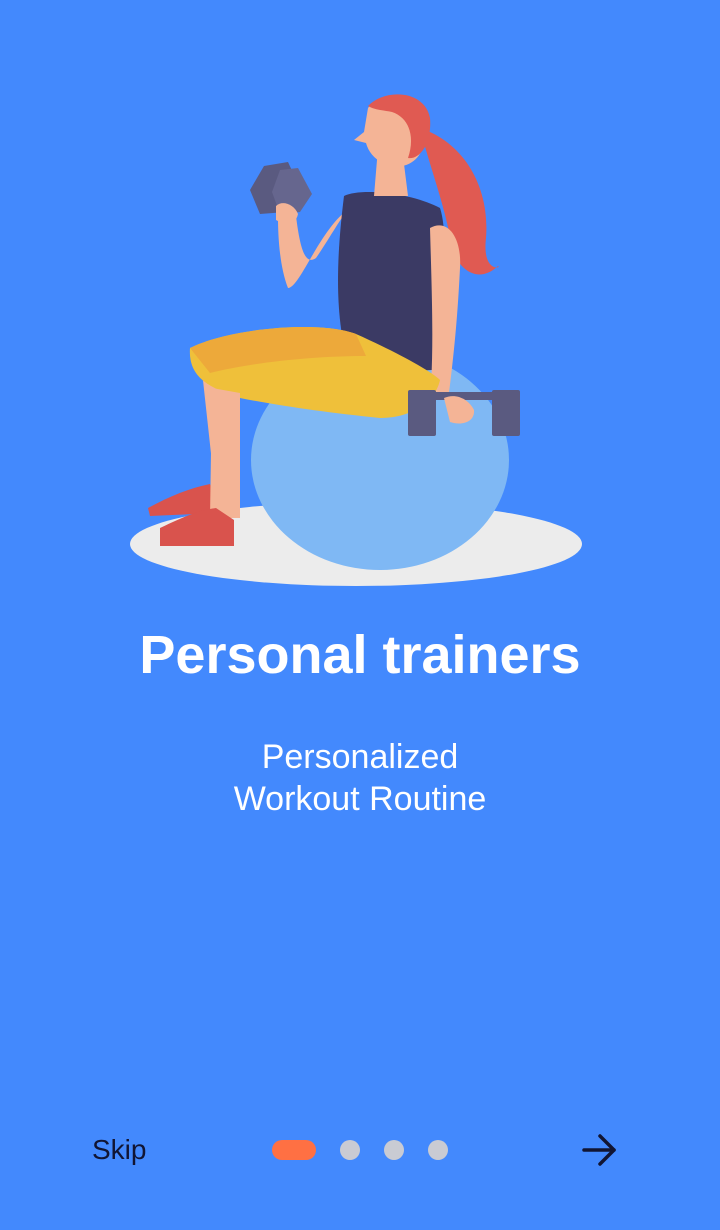 This screenshot has width=720, height=1230. What do you see at coordinates (360, 778) in the screenshot?
I see `onboarding-subtitle: Personalized Workout Routine` at bounding box center [360, 778].